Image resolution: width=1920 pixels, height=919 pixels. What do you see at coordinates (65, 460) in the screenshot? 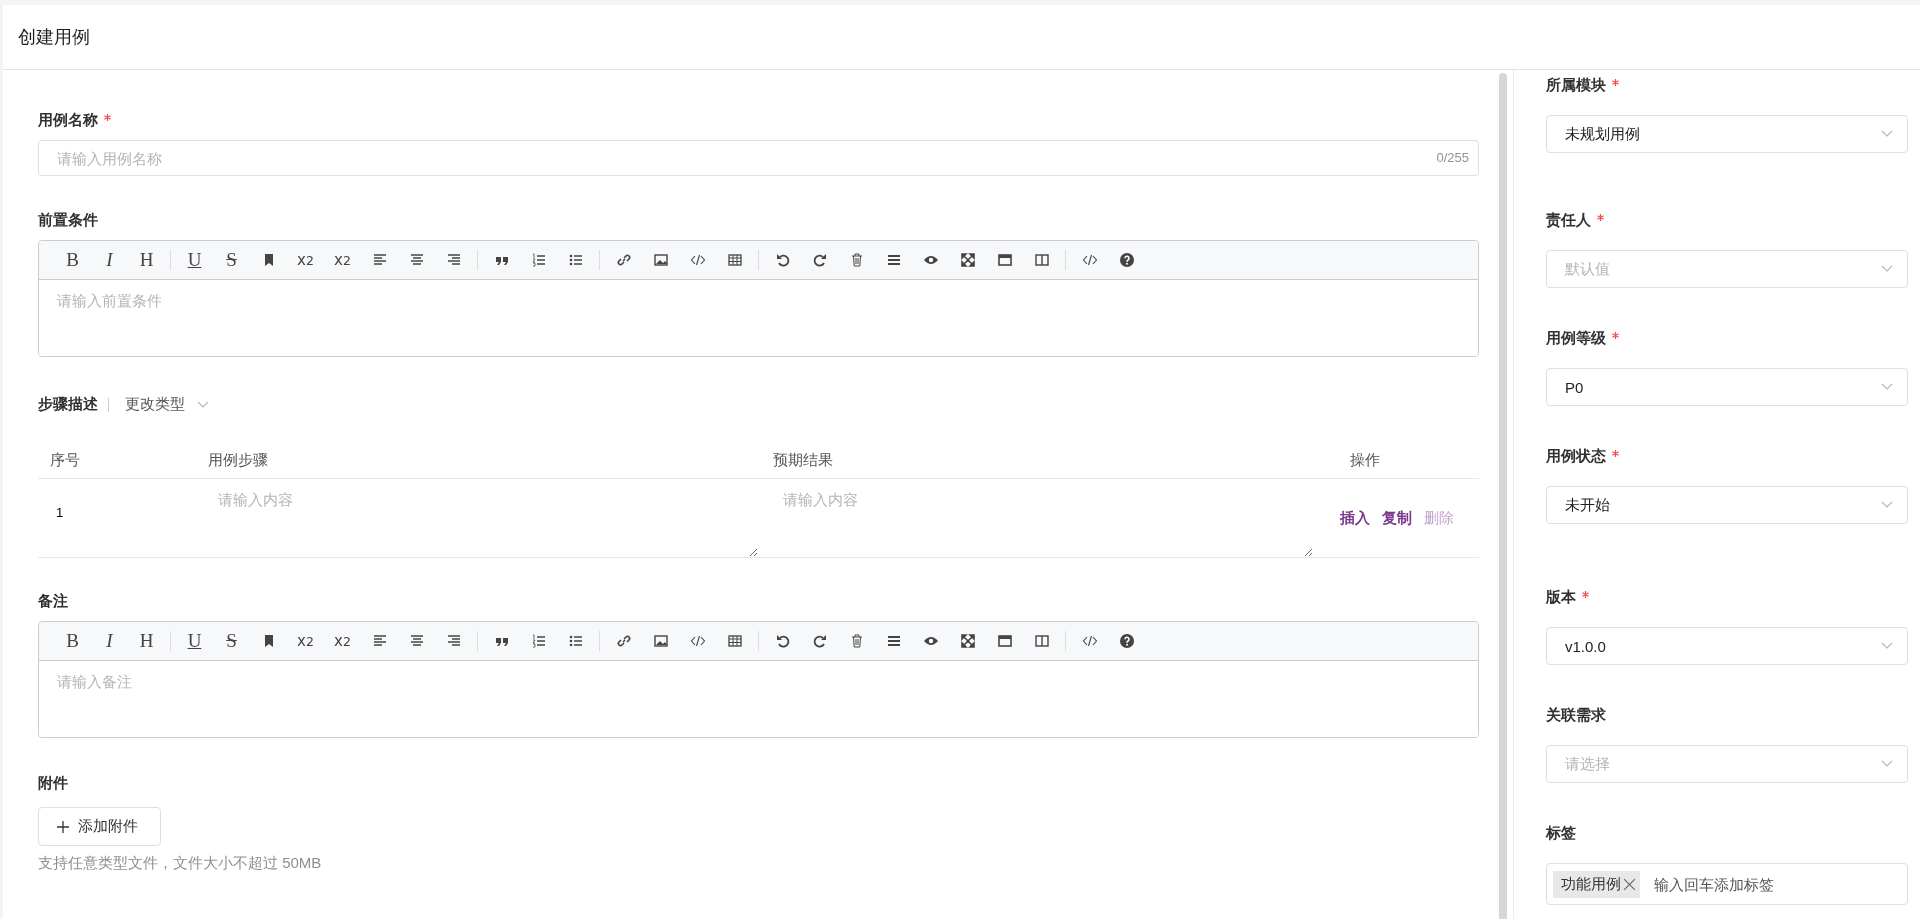
I see `column-header: 序号` at bounding box center [65, 460].